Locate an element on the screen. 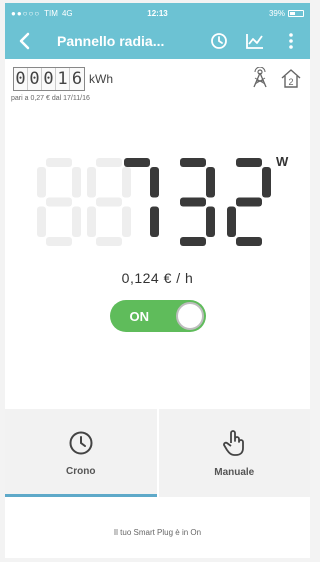 Image resolution: width=320 pixels, height=562 pixels. power-unit: W is located at coordinates (282, 161).